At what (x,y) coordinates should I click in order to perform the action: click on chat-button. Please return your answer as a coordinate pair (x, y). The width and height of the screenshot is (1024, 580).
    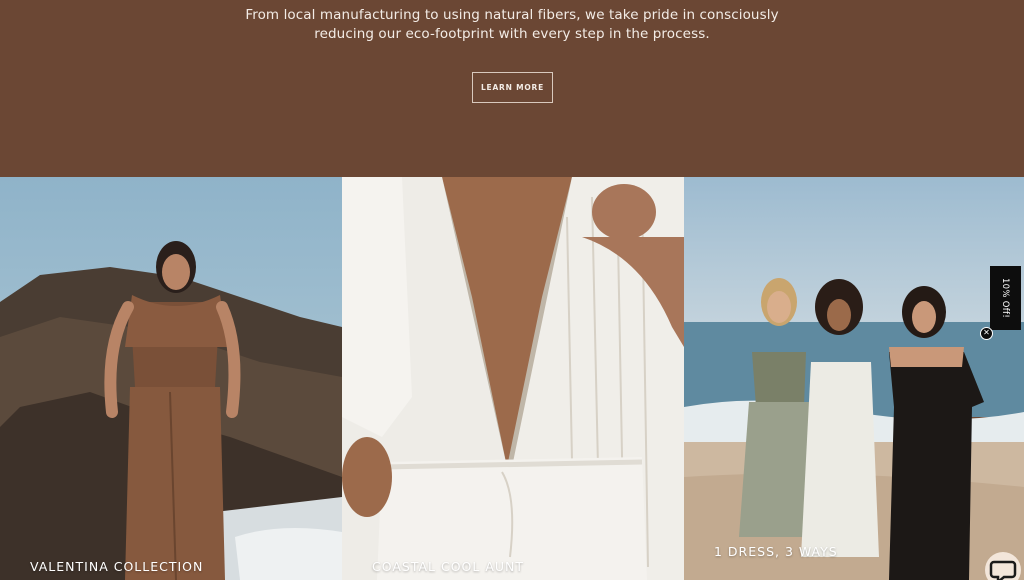
    Looking at the image, I should click on (1003, 566).